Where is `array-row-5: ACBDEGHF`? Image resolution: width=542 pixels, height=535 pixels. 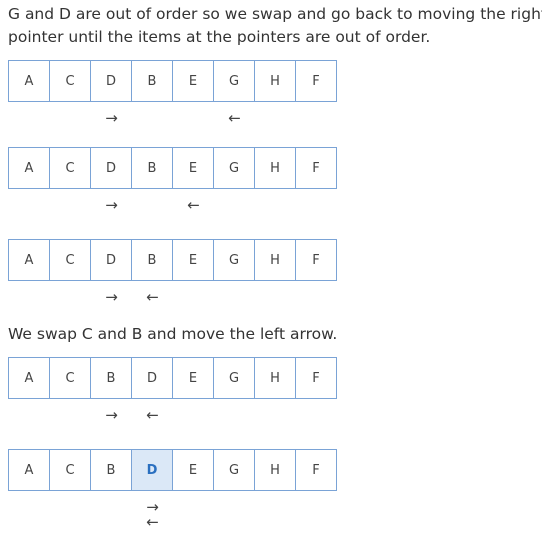 array-row-5: ACBDEGHF is located at coordinates (172, 470).